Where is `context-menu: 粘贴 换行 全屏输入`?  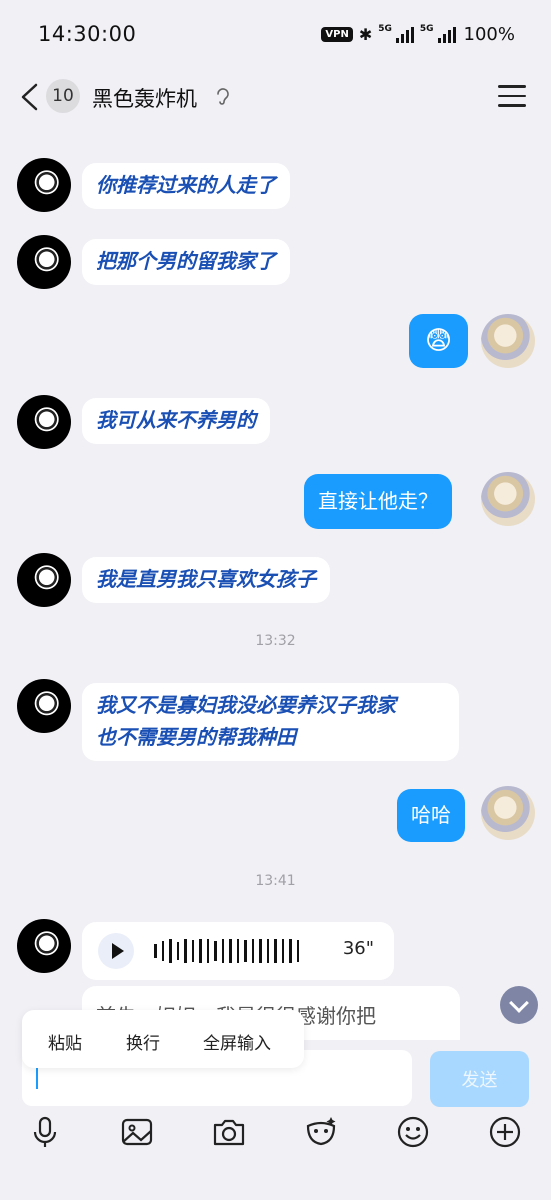
context-menu: 粘贴 换行 全屏输入 is located at coordinates (163, 1039).